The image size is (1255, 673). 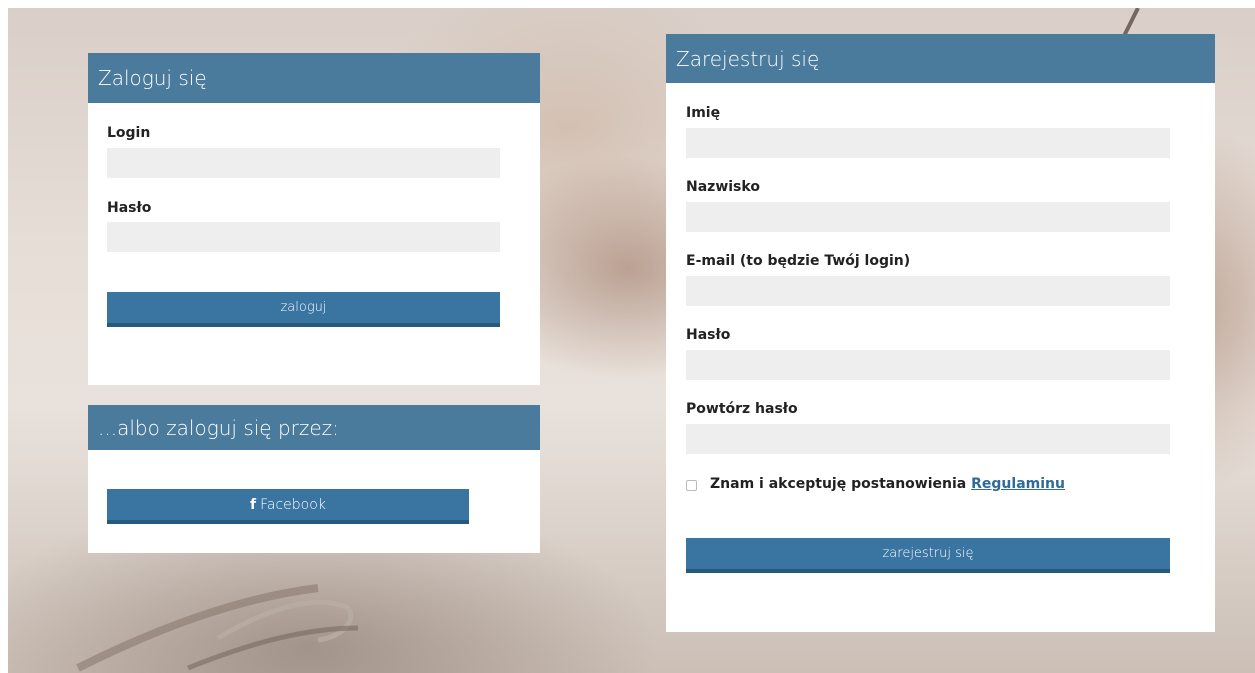 What do you see at coordinates (748, 58) in the screenshot?
I see `register-title: Zarejestruj się` at bounding box center [748, 58].